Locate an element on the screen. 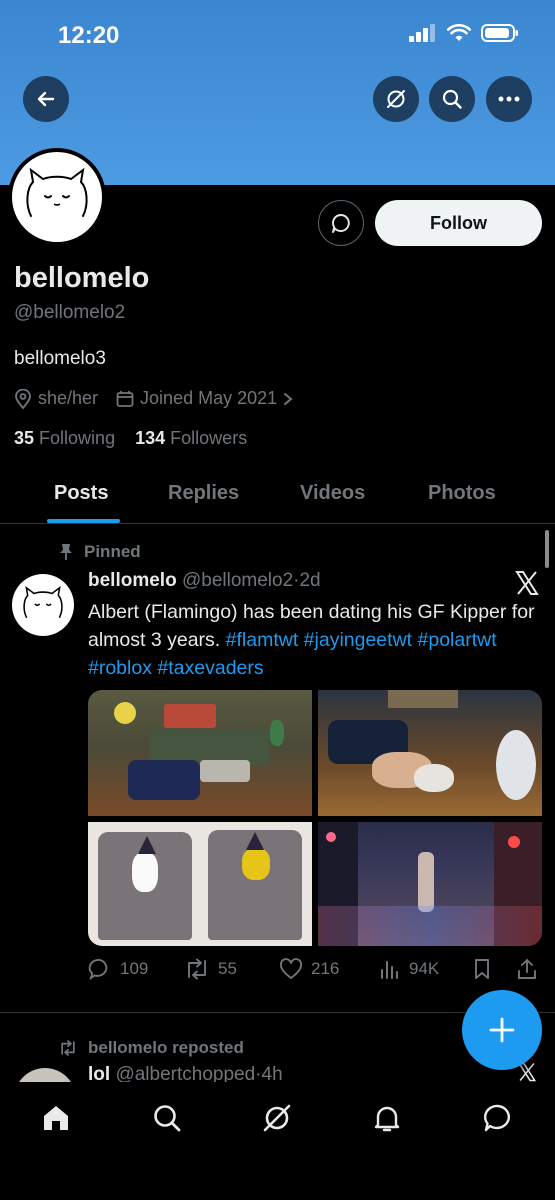  nav-grok is located at coordinates (277, 1118).